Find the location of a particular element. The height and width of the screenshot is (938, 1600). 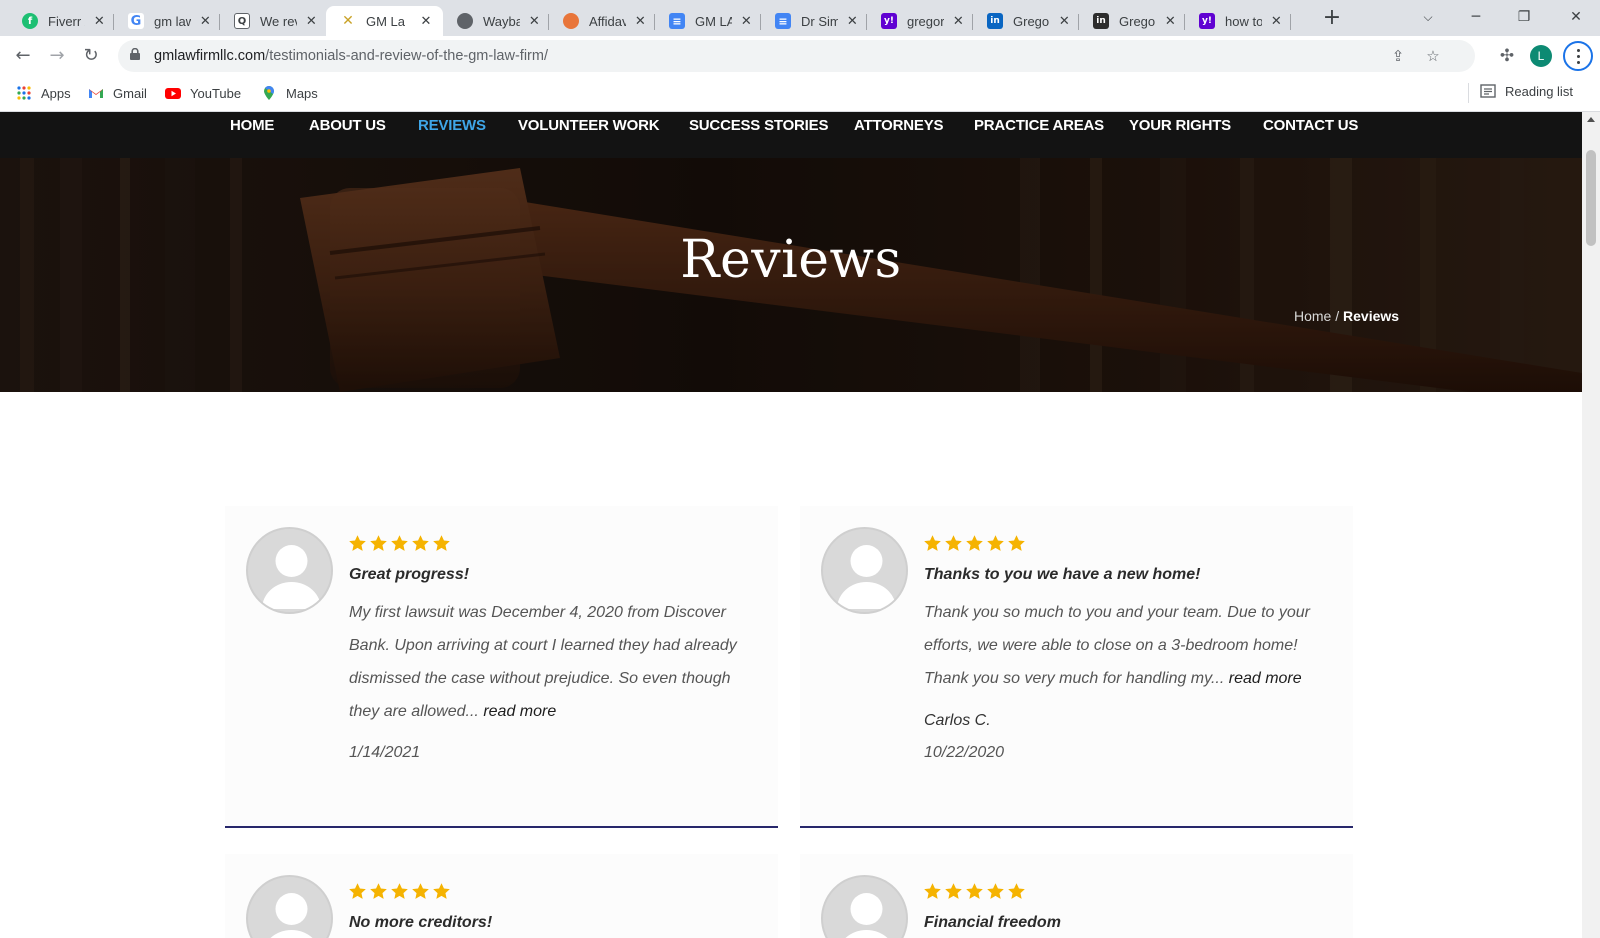

affidavit-icon is located at coordinates (571, 21).